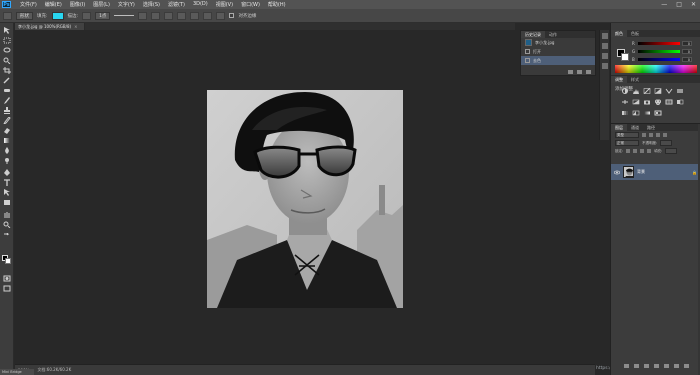  What do you see at coordinates (680, 102) in the screenshot?
I see `invert-icon` at bounding box center [680, 102].